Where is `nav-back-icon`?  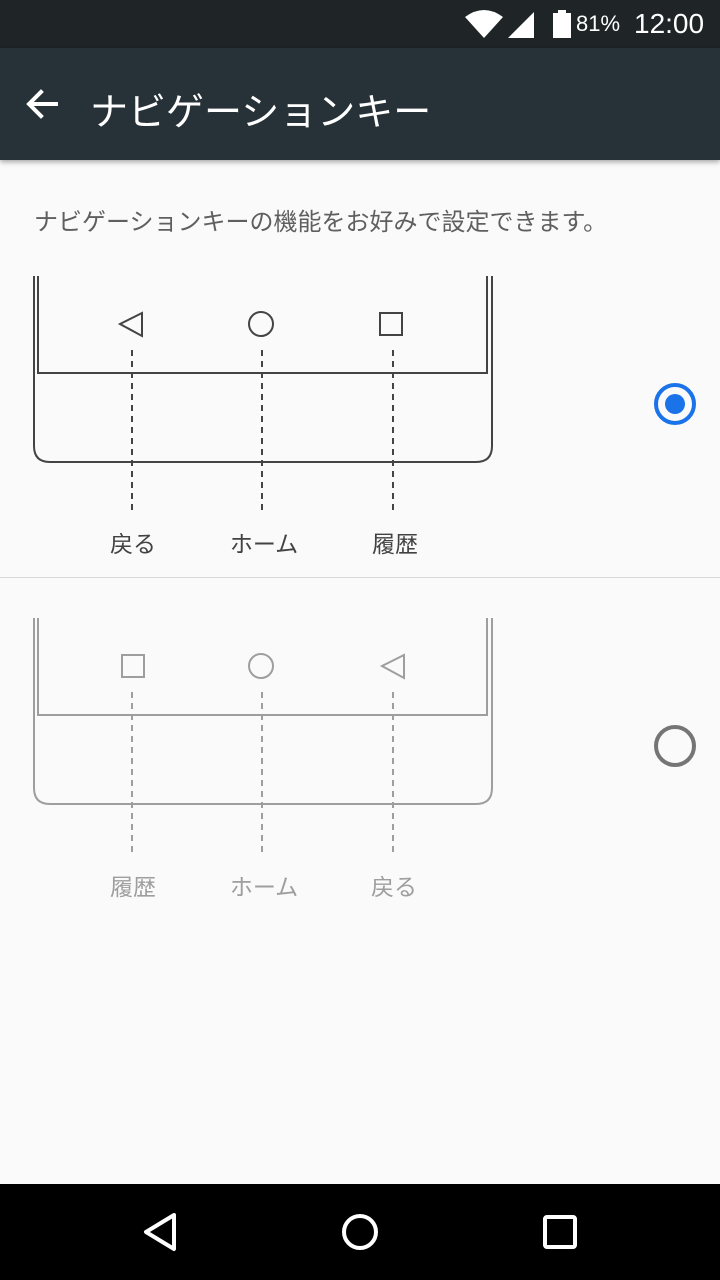
nav-back-icon is located at coordinates (160, 1232).